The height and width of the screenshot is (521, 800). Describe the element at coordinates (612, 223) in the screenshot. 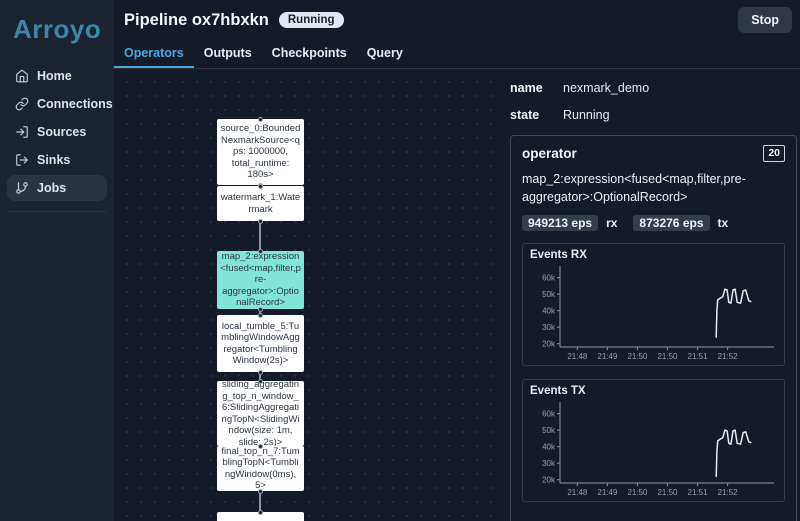

I see `rx-label: rx` at that location.